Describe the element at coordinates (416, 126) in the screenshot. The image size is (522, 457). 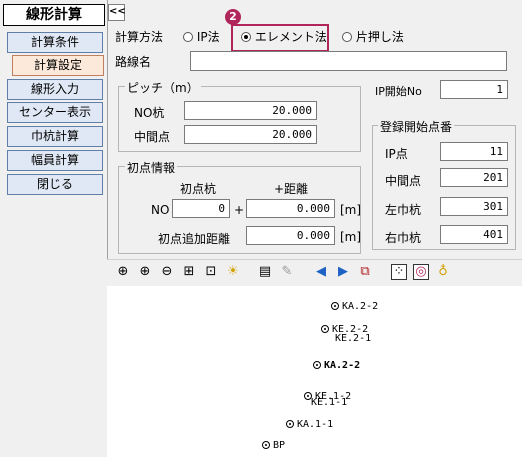
I see `registration-start-title: 登録開始点番` at that location.